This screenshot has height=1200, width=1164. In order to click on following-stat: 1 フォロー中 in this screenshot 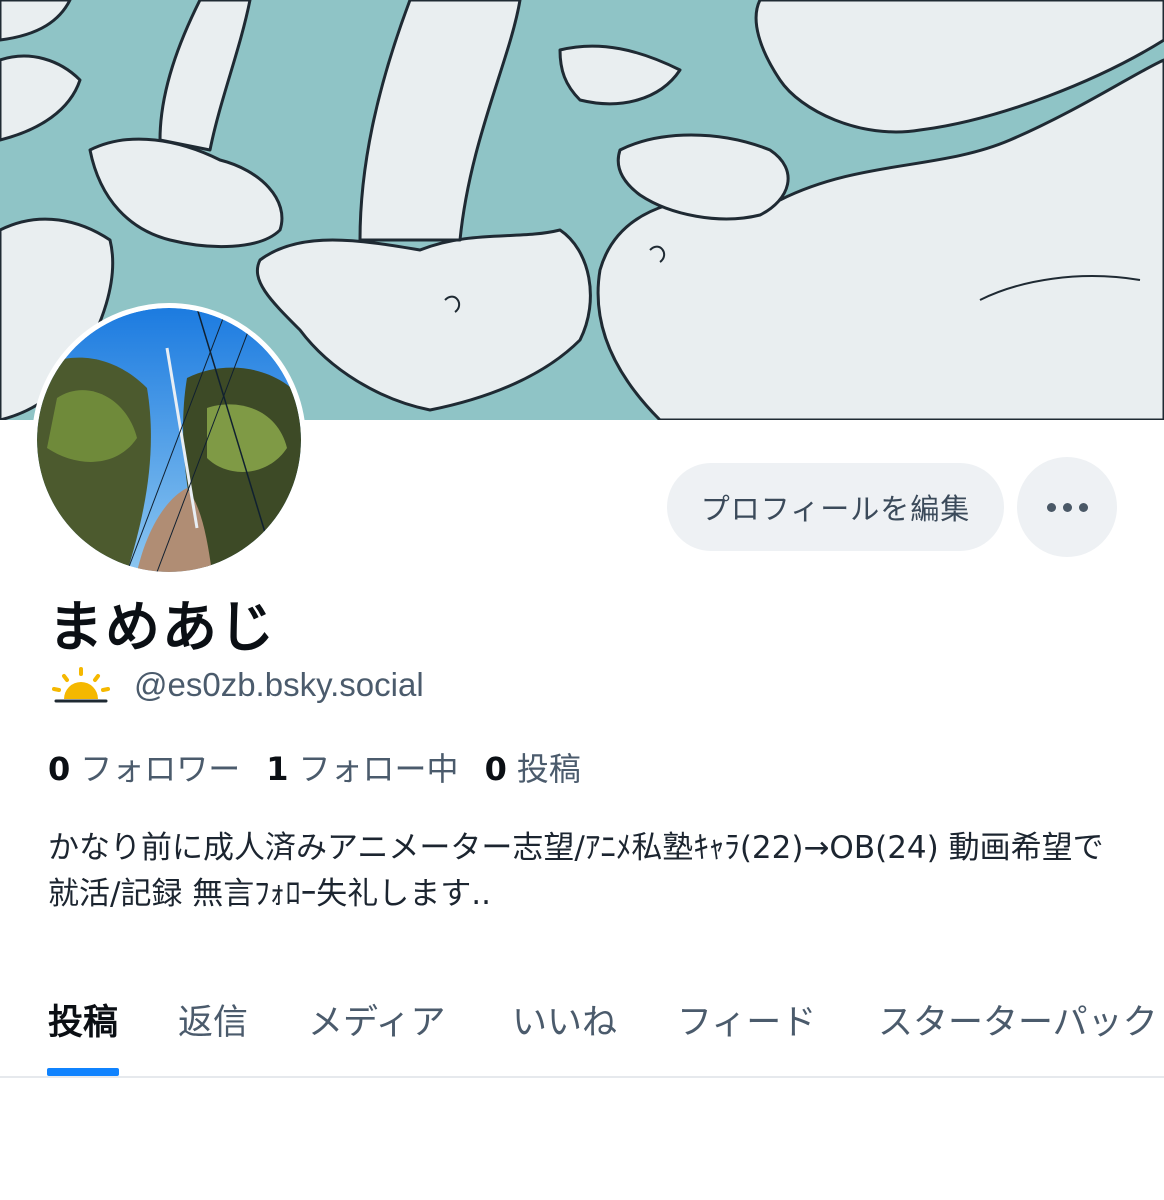, I will do `click(362, 767)`.